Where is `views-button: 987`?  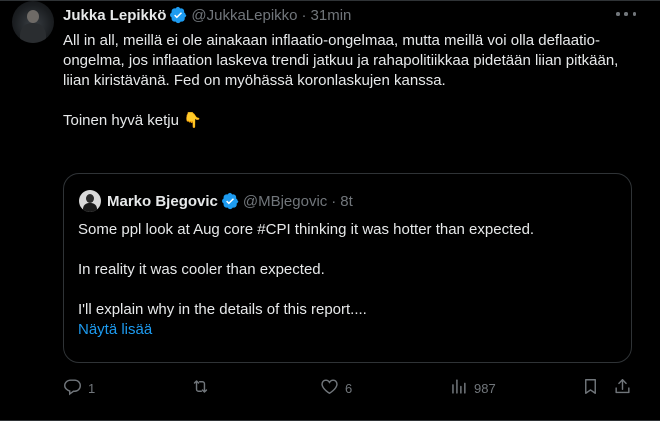 views-button: 987 is located at coordinates (472, 388).